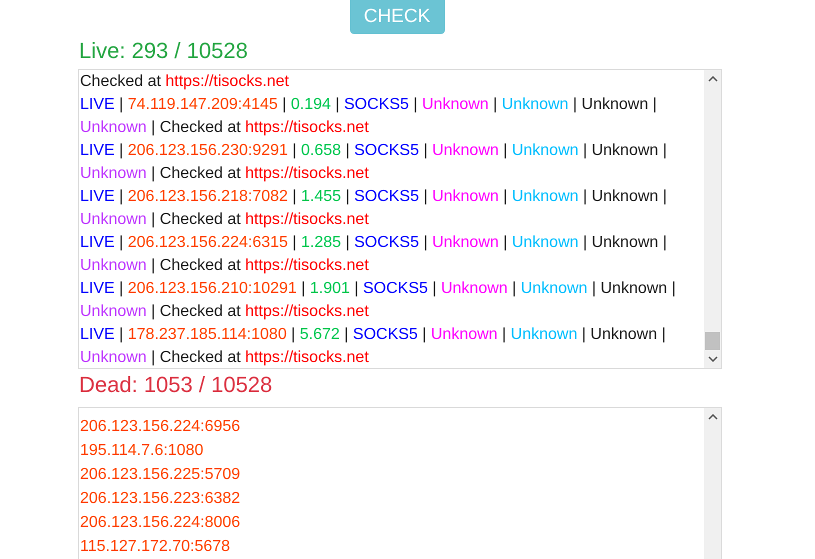  What do you see at coordinates (373, 346) in the screenshot?
I see `result-line: LIVE | 178.237.185.114:1080 | 5.672 | SOCKS5 | Unknown | Unknown | Unknown | Unknown | Checked at https://tisocks.net` at bounding box center [373, 346].